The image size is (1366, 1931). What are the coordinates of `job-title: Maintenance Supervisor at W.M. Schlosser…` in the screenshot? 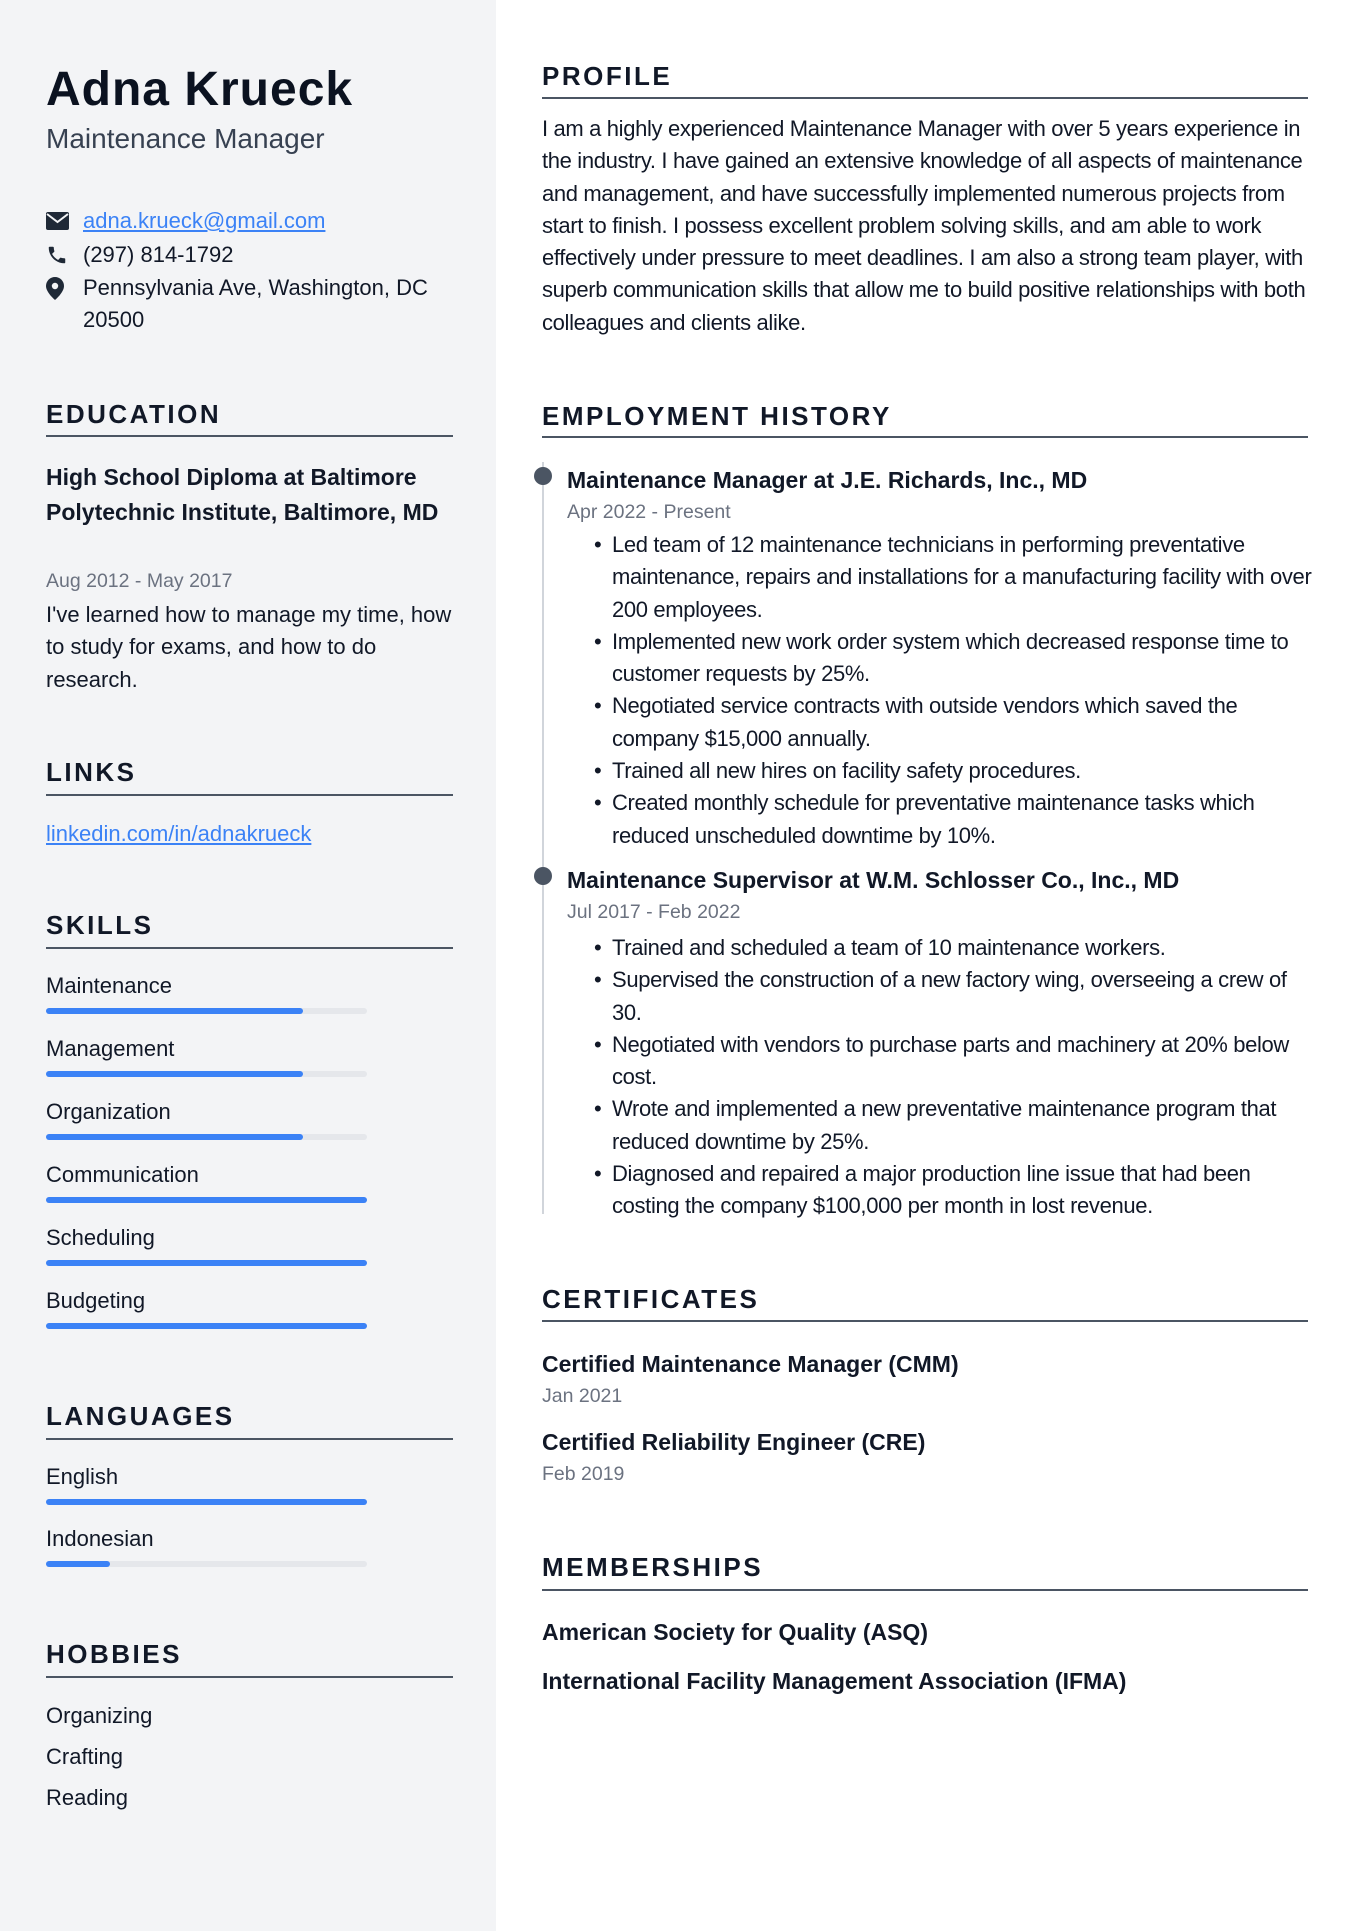 It's located at (873, 880).